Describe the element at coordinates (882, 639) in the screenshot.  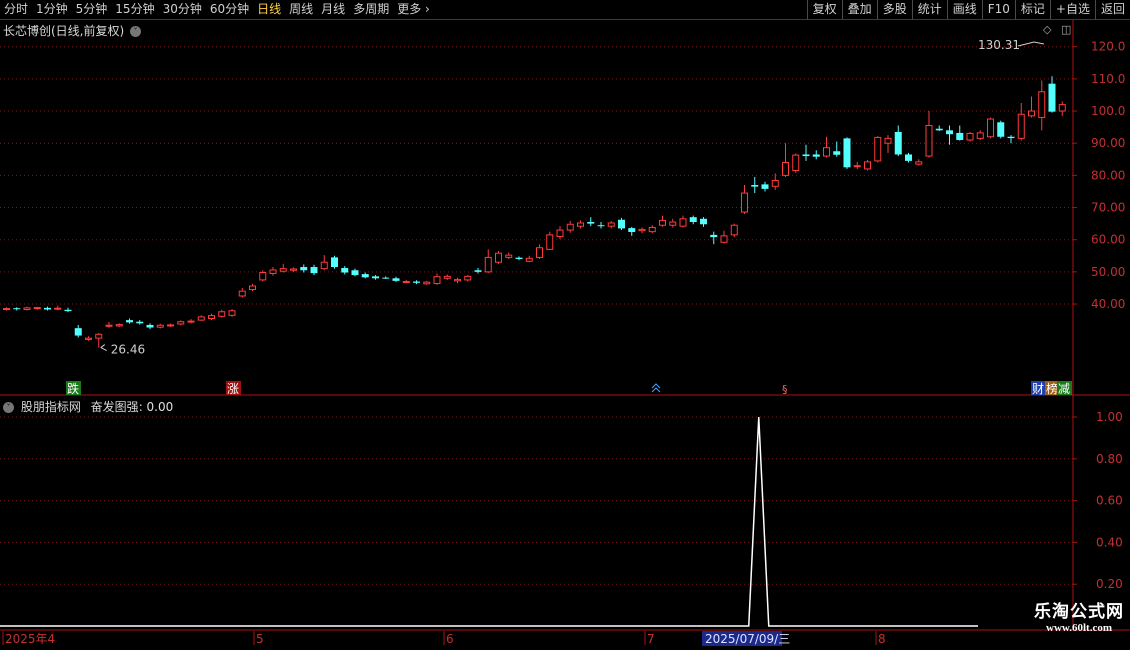
I see `date-label: 8` at that location.